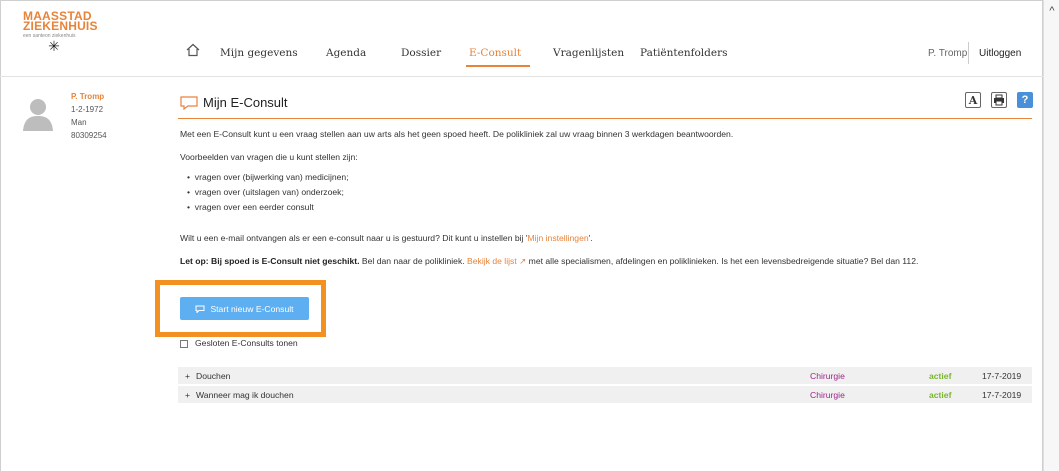 The height and width of the screenshot is (471, 1059). I want to click on header-divider, so click(968, 53).